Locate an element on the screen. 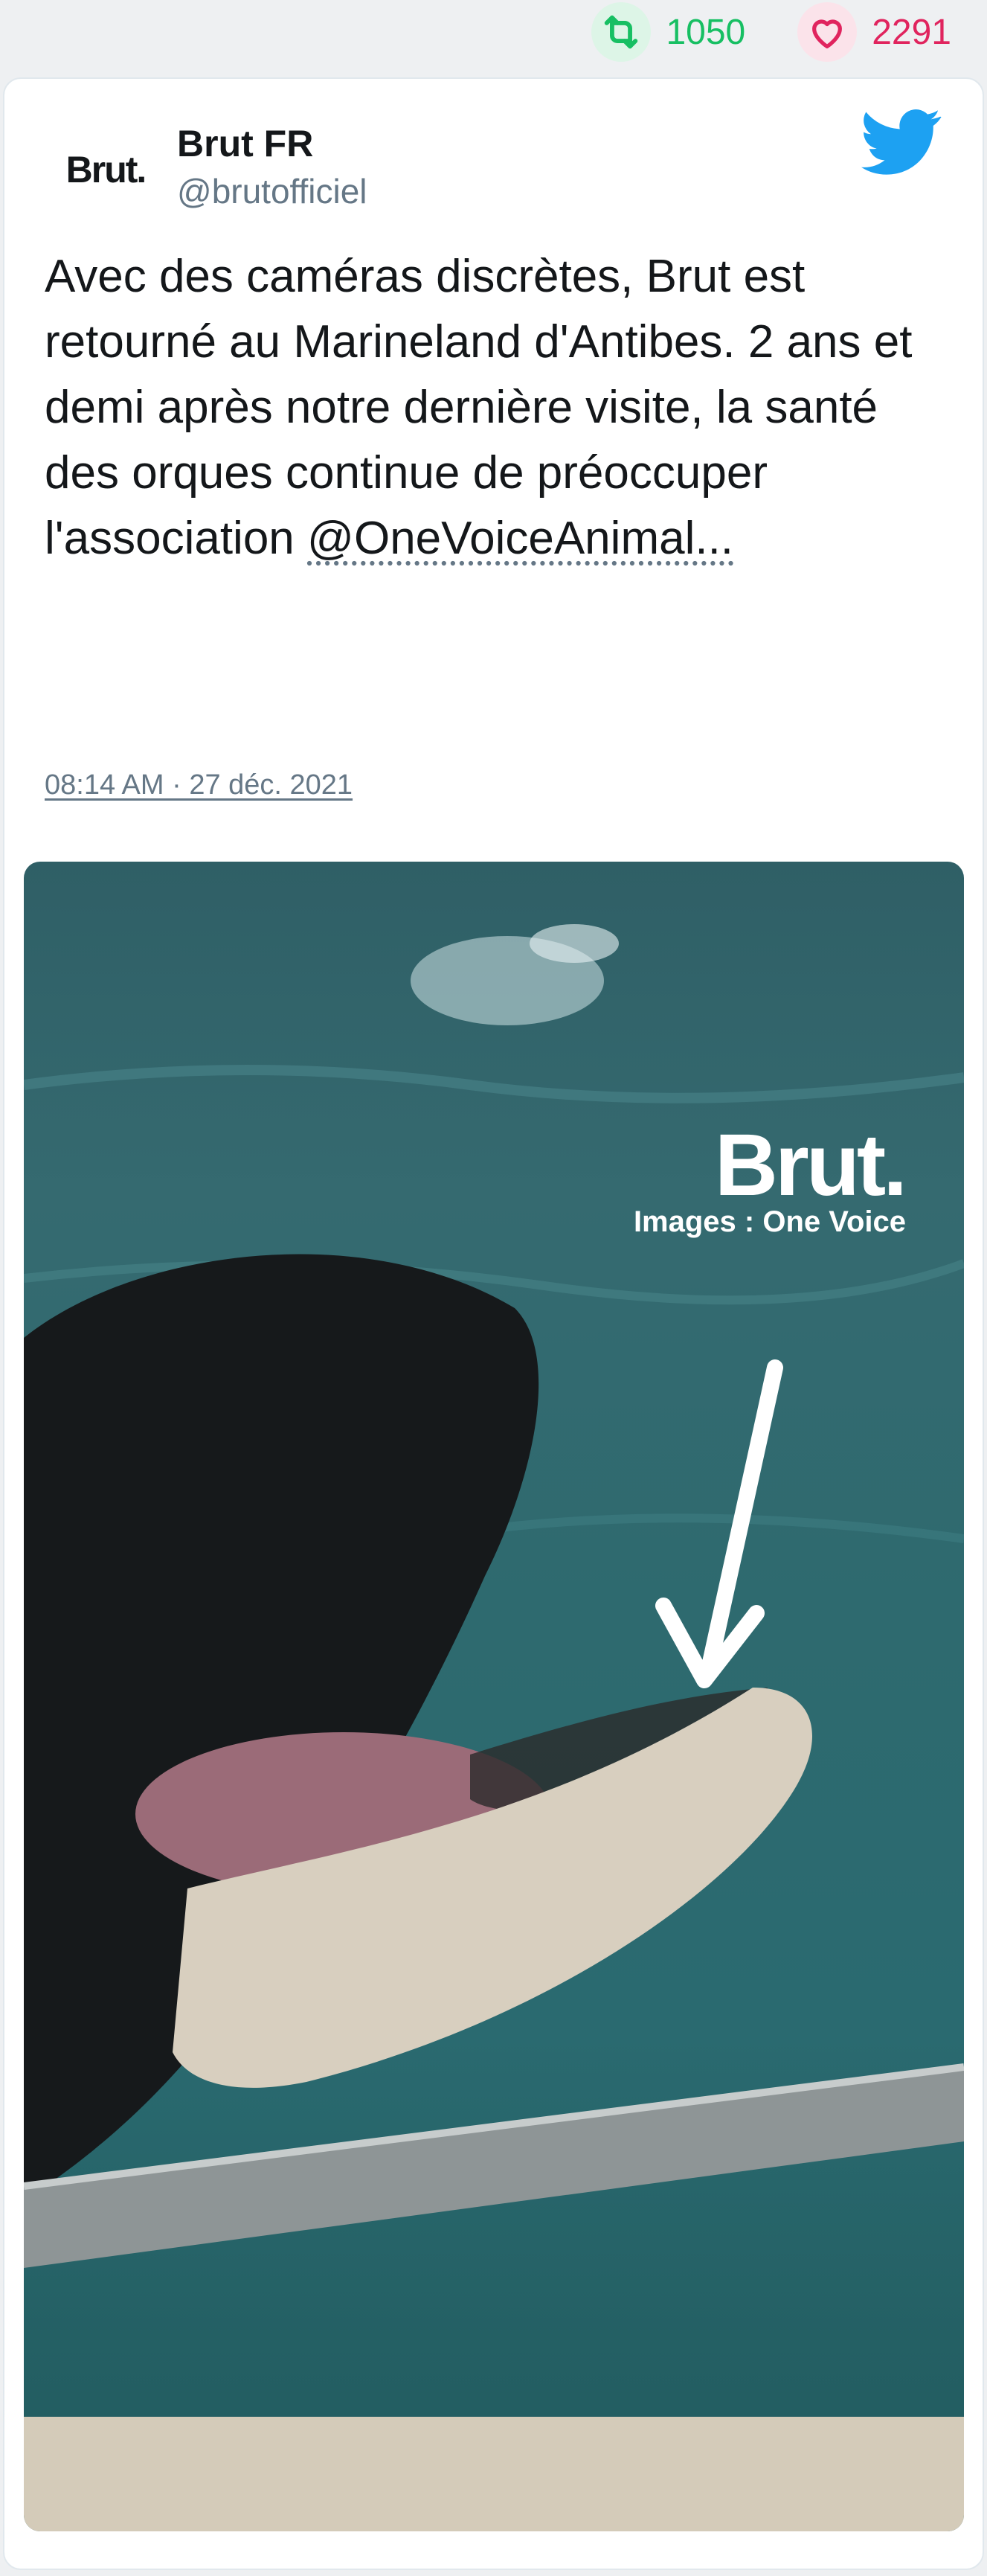  avatar: Brut. is located at coordinates (106, 170).